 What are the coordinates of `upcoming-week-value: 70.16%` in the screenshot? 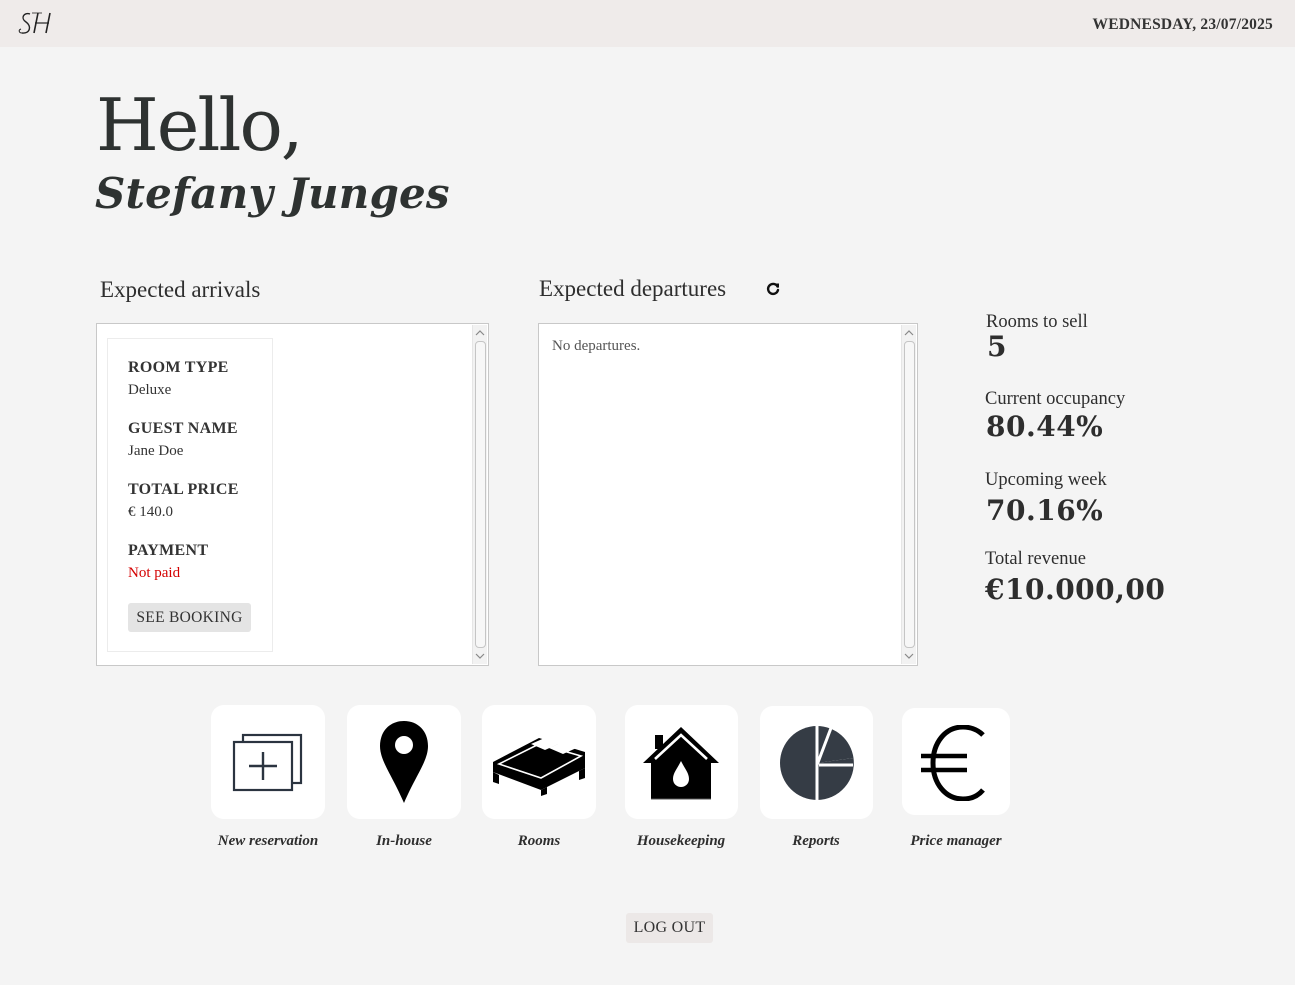 It's located at (1045, 510).